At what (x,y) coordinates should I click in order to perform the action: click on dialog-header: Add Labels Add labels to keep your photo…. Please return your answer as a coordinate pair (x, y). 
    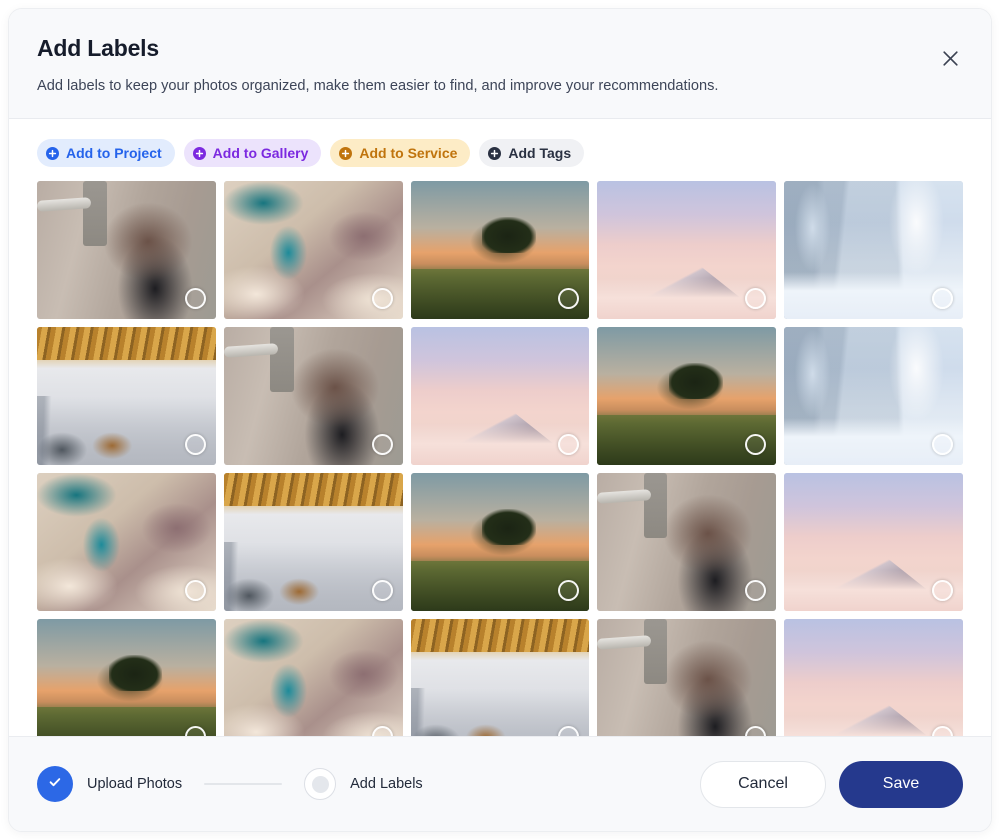
    Looking at the image, I should click on (500, 64).